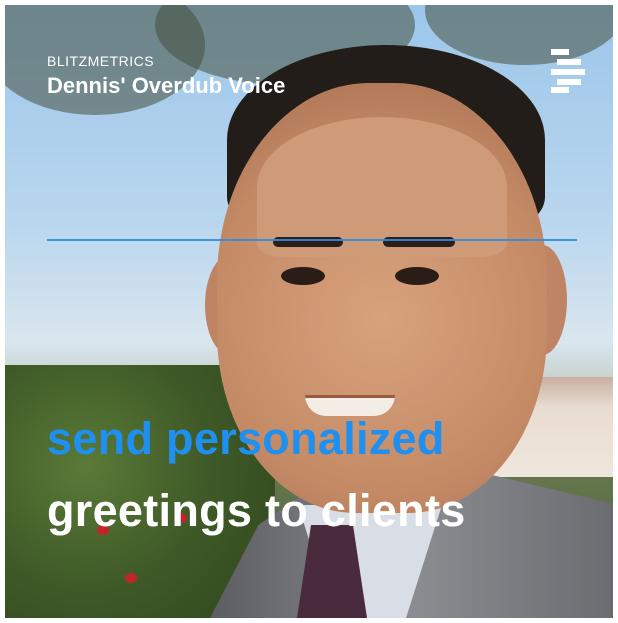 This screenshot has height=623, width=618. Describe the element at coordinates (246, 438) in the screenshot. I see `caption-line-highlighted: send personalized` at that location.